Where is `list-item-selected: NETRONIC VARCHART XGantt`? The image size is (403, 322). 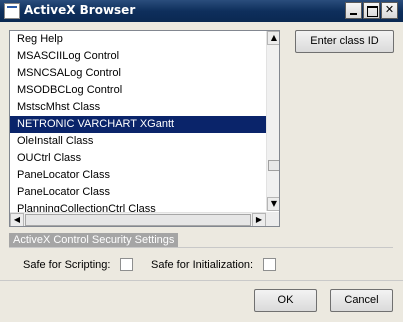
list-item-selected: NETRONIC VARCHART XGantt is located at coordinates (138, 124).